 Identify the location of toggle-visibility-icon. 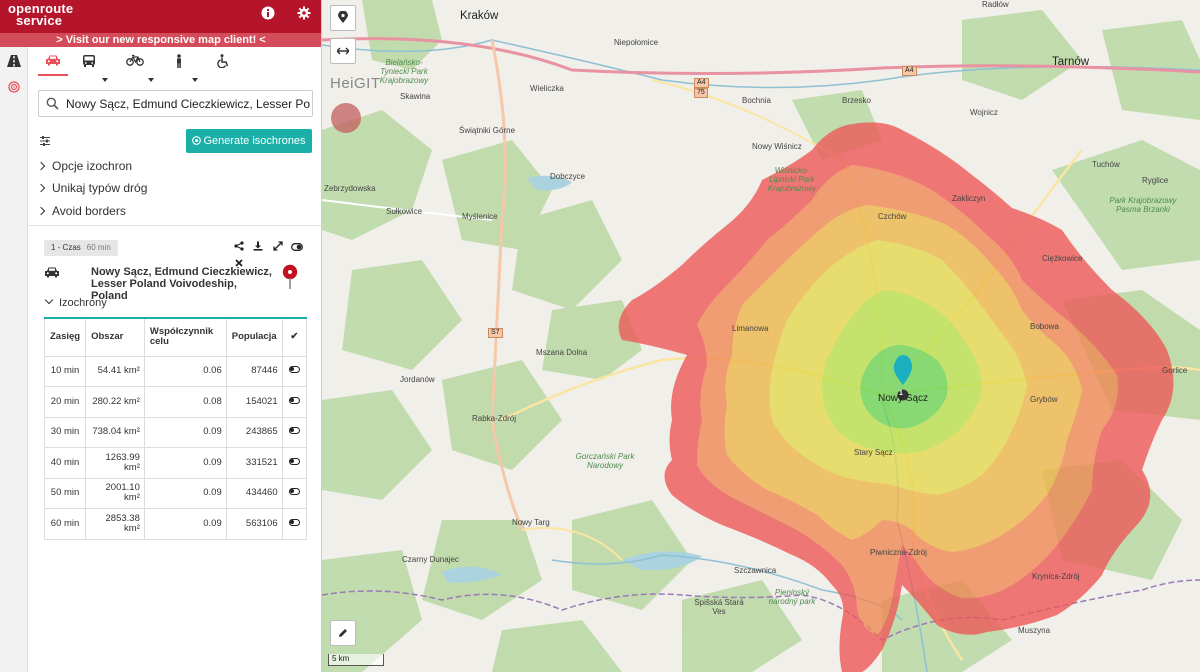
(297, 249).